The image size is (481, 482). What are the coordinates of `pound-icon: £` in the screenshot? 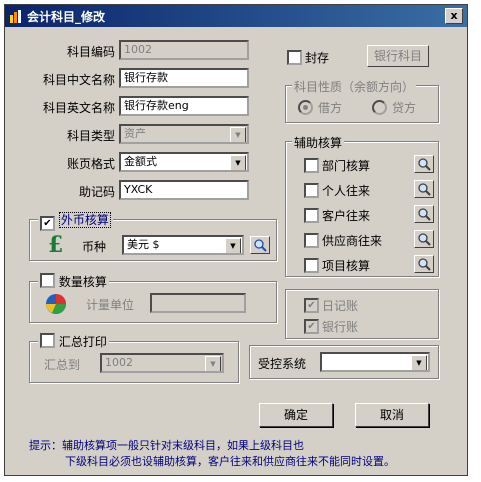 It's located at (55, 244).